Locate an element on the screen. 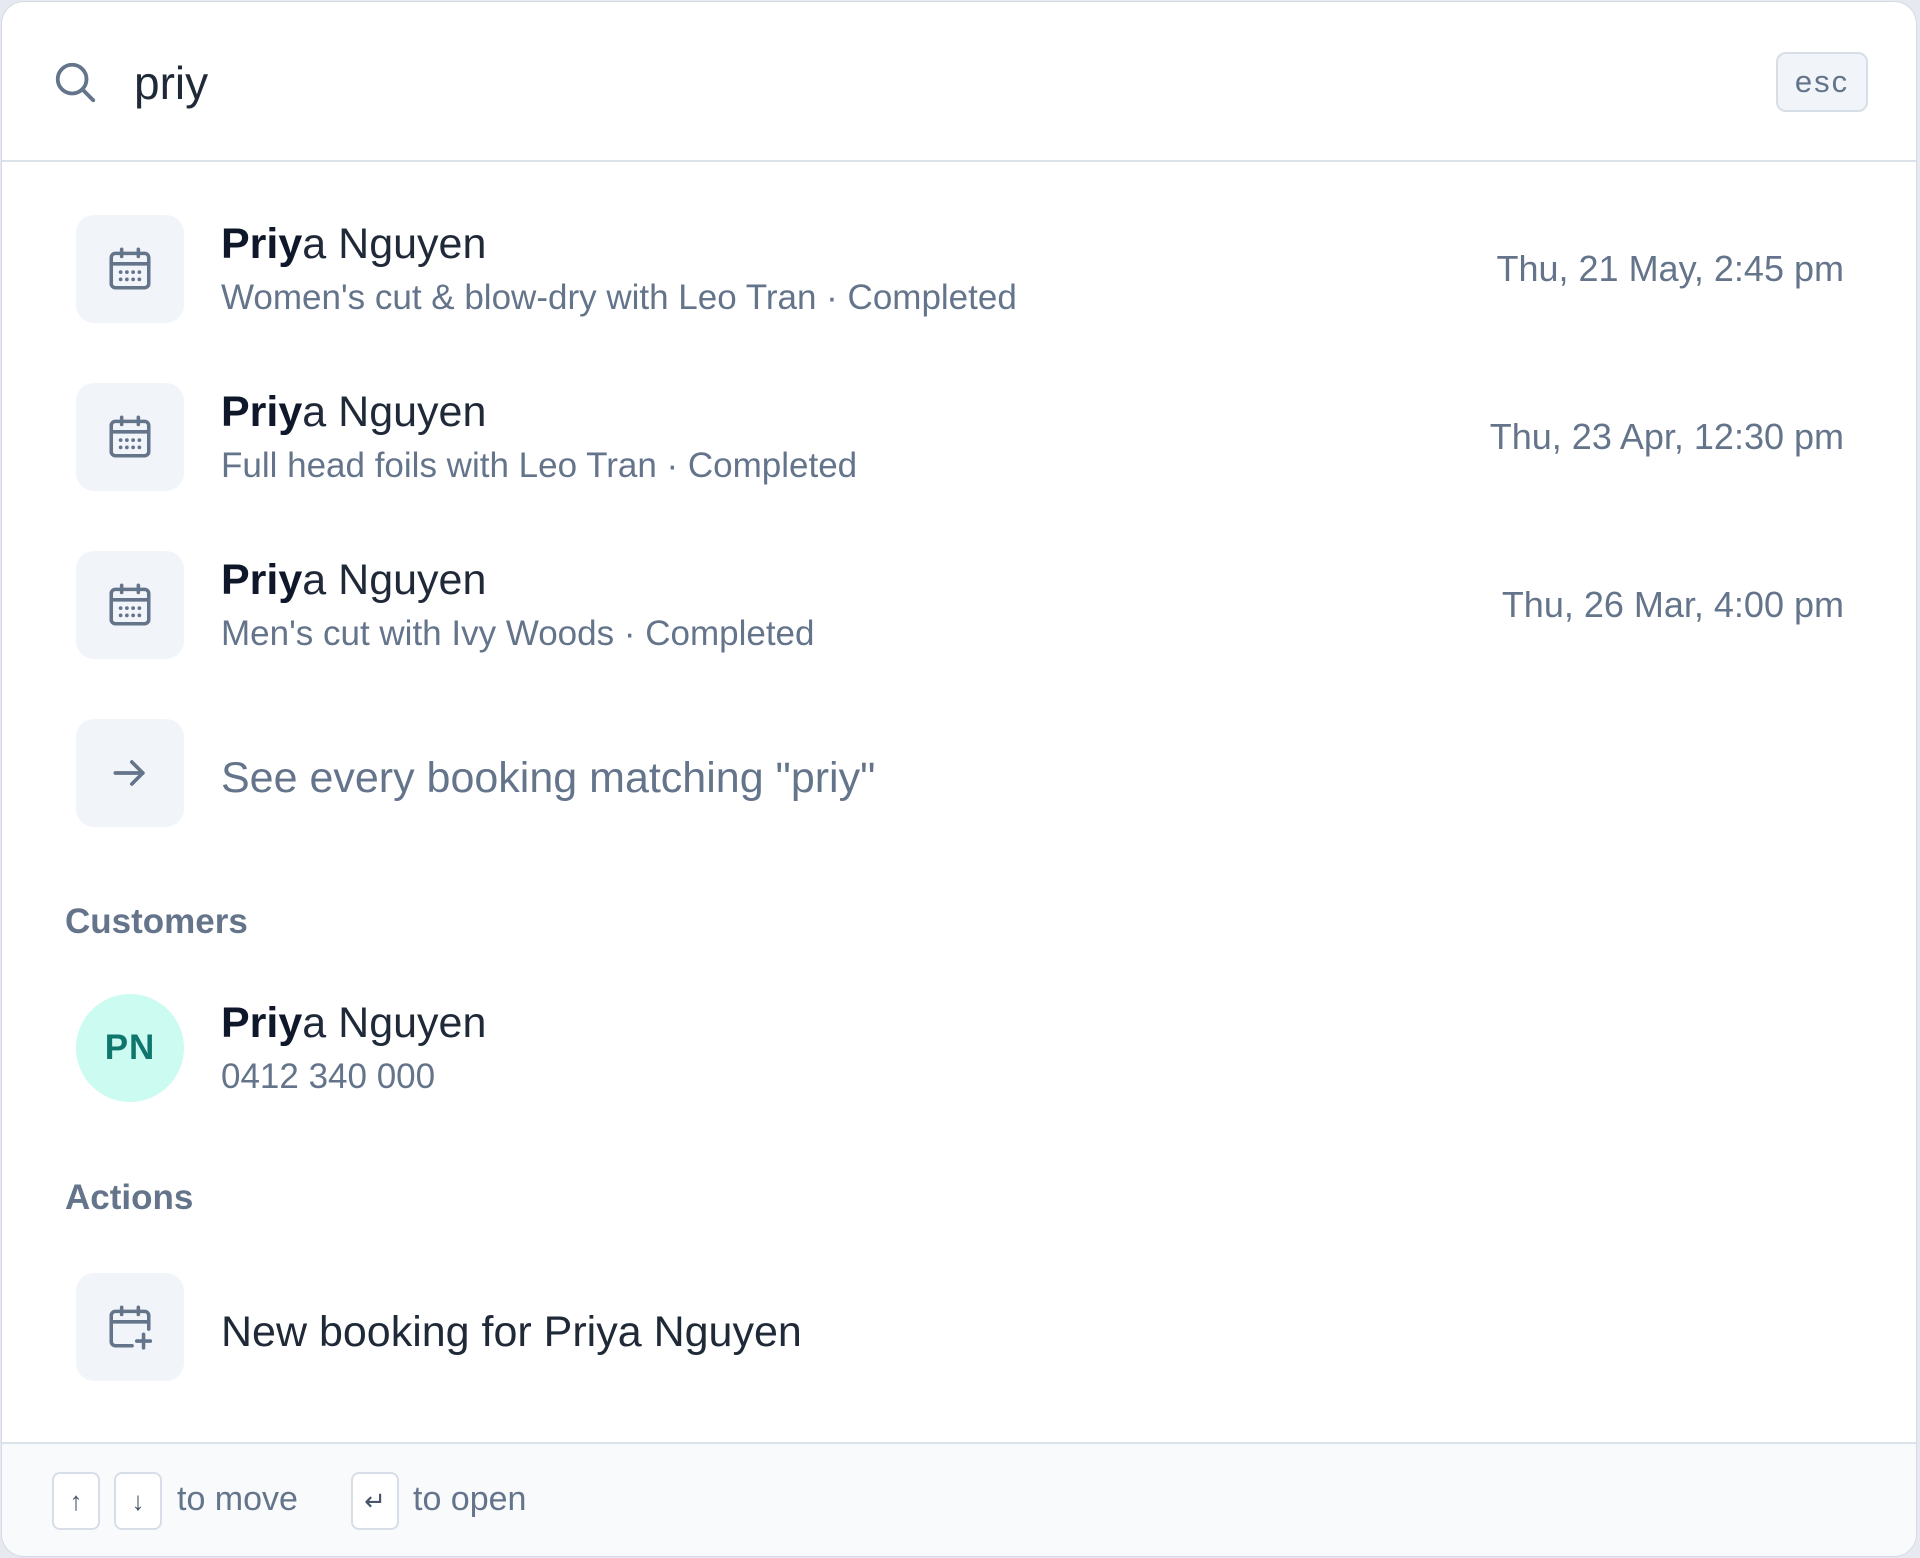  enter-key: ↵ is located at coordinates (375, 1501).